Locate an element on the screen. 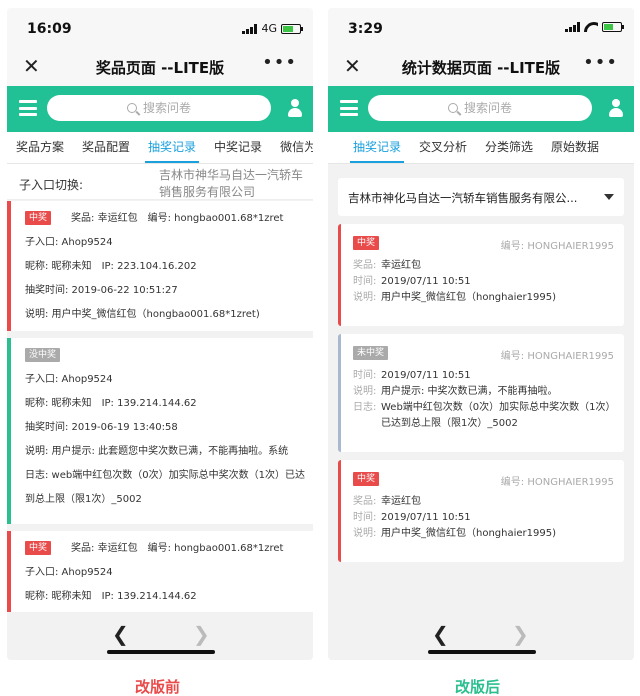 This screenshot has height=696, width=640. sub-entry-label: 子入口切换: is located at coordinates (51, 185).